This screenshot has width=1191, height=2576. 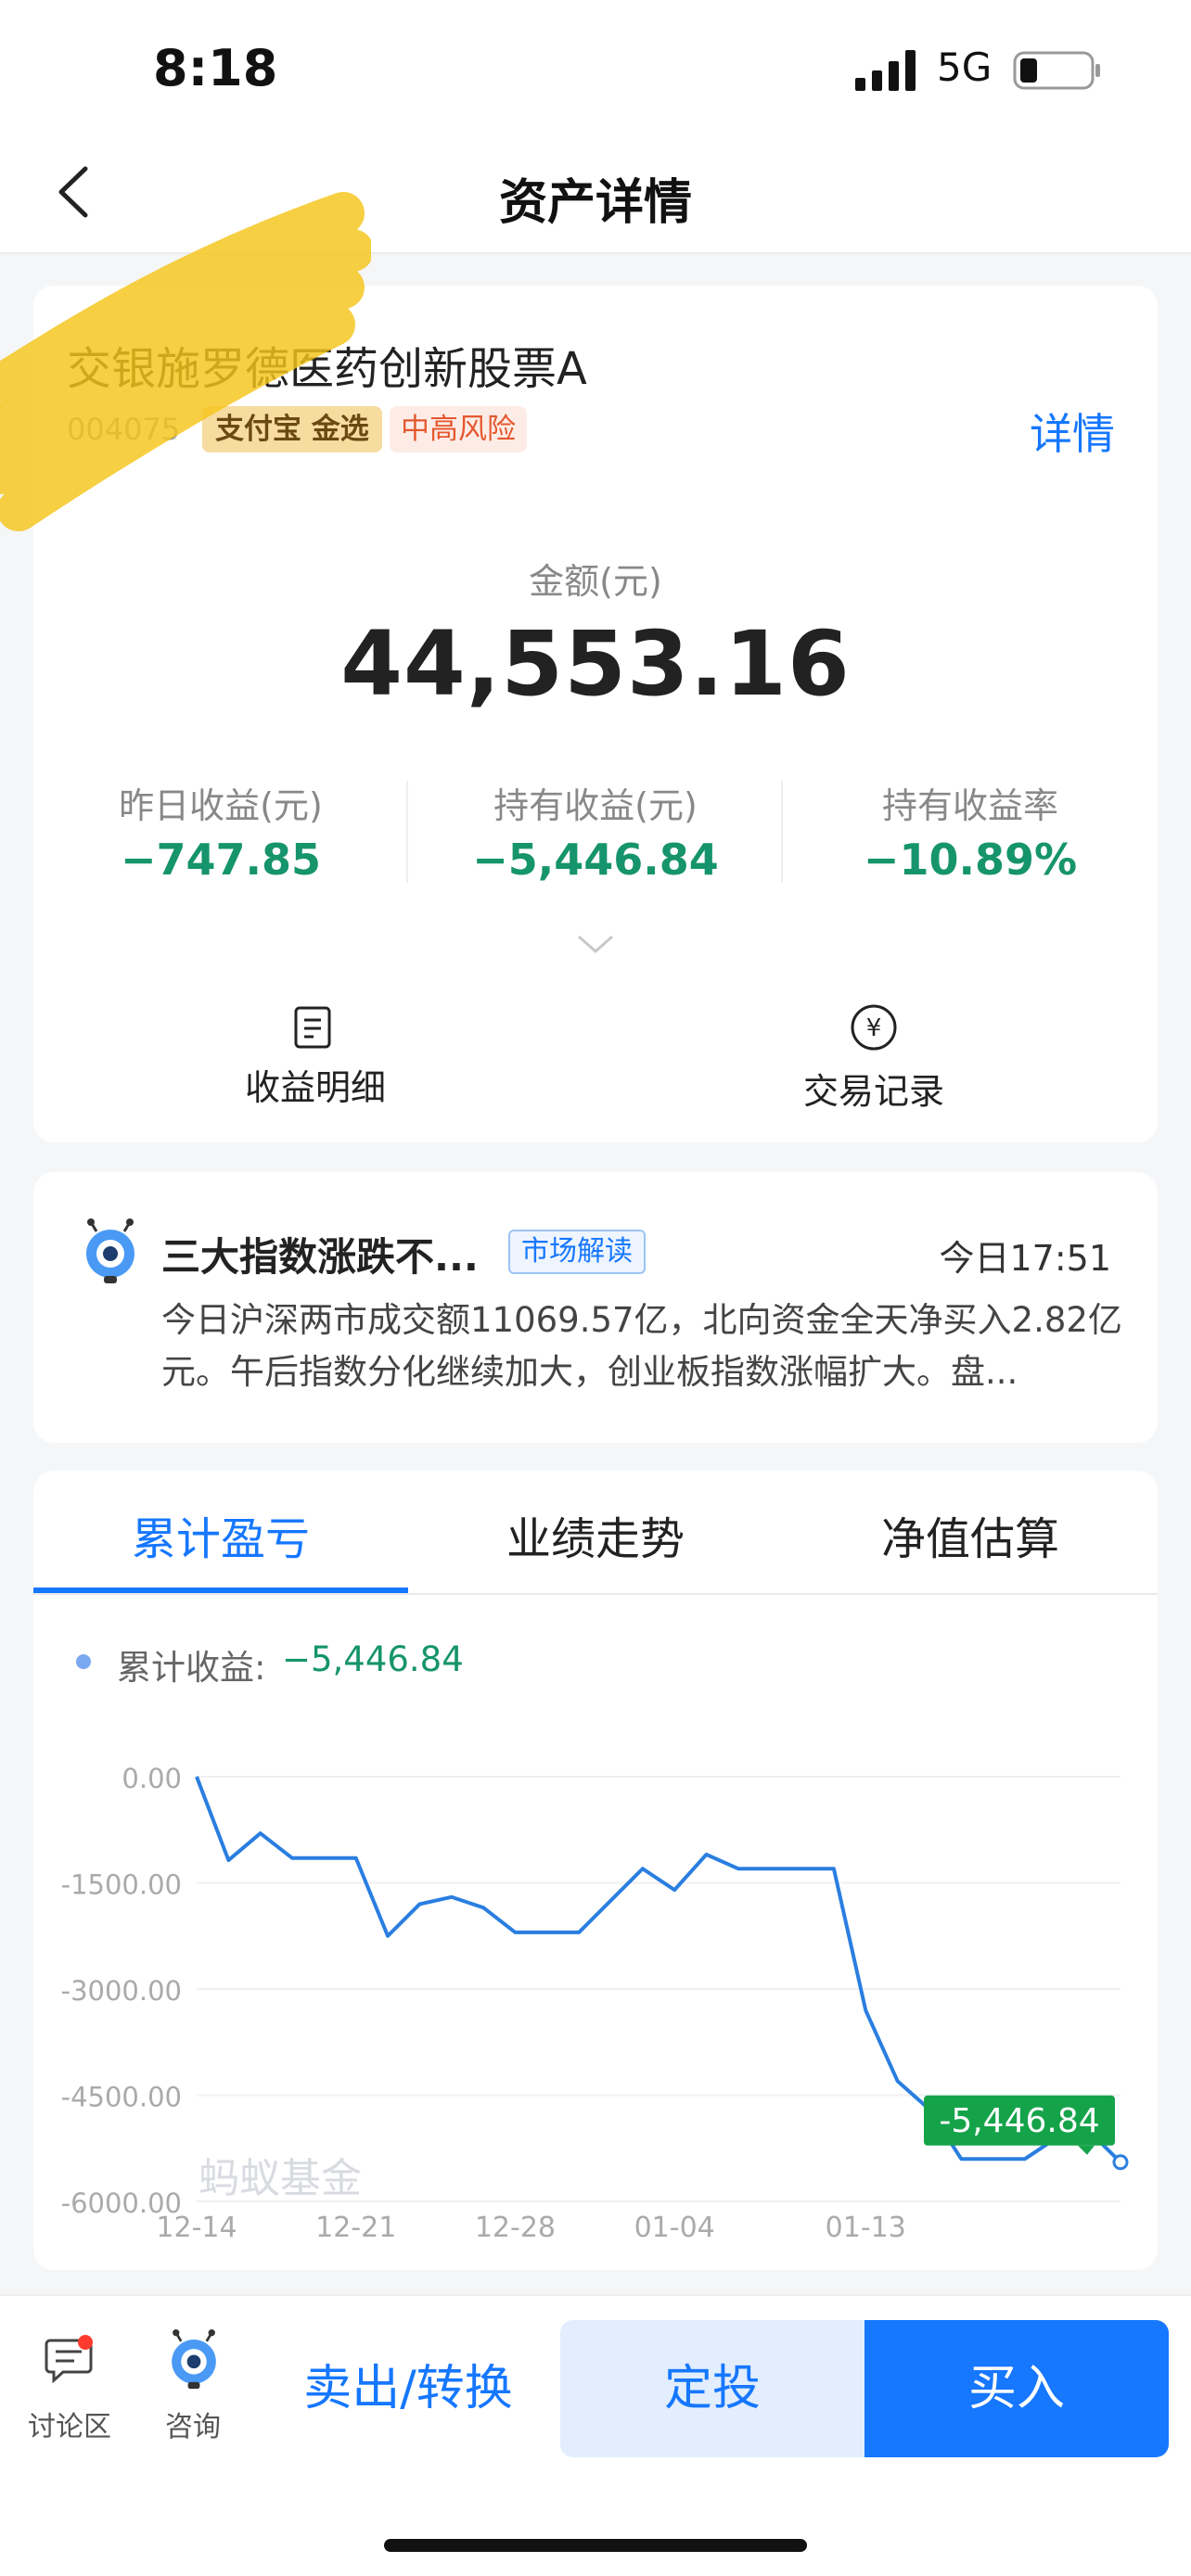 I want to click on tab-nav-estimate: 净值估算, so click(x=970, y=1534).